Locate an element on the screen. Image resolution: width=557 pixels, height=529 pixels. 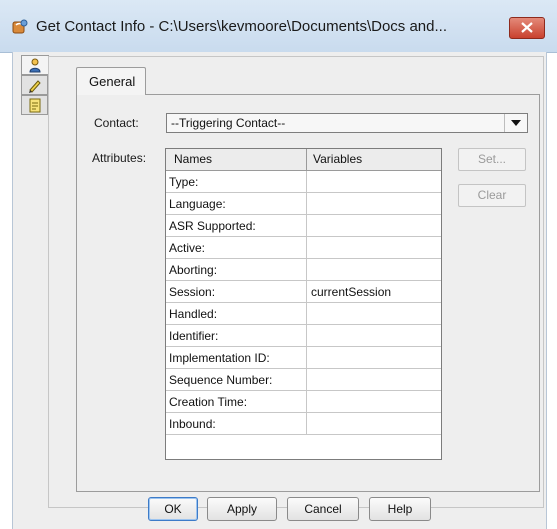
header-divider is located at coordinates (306, 159).